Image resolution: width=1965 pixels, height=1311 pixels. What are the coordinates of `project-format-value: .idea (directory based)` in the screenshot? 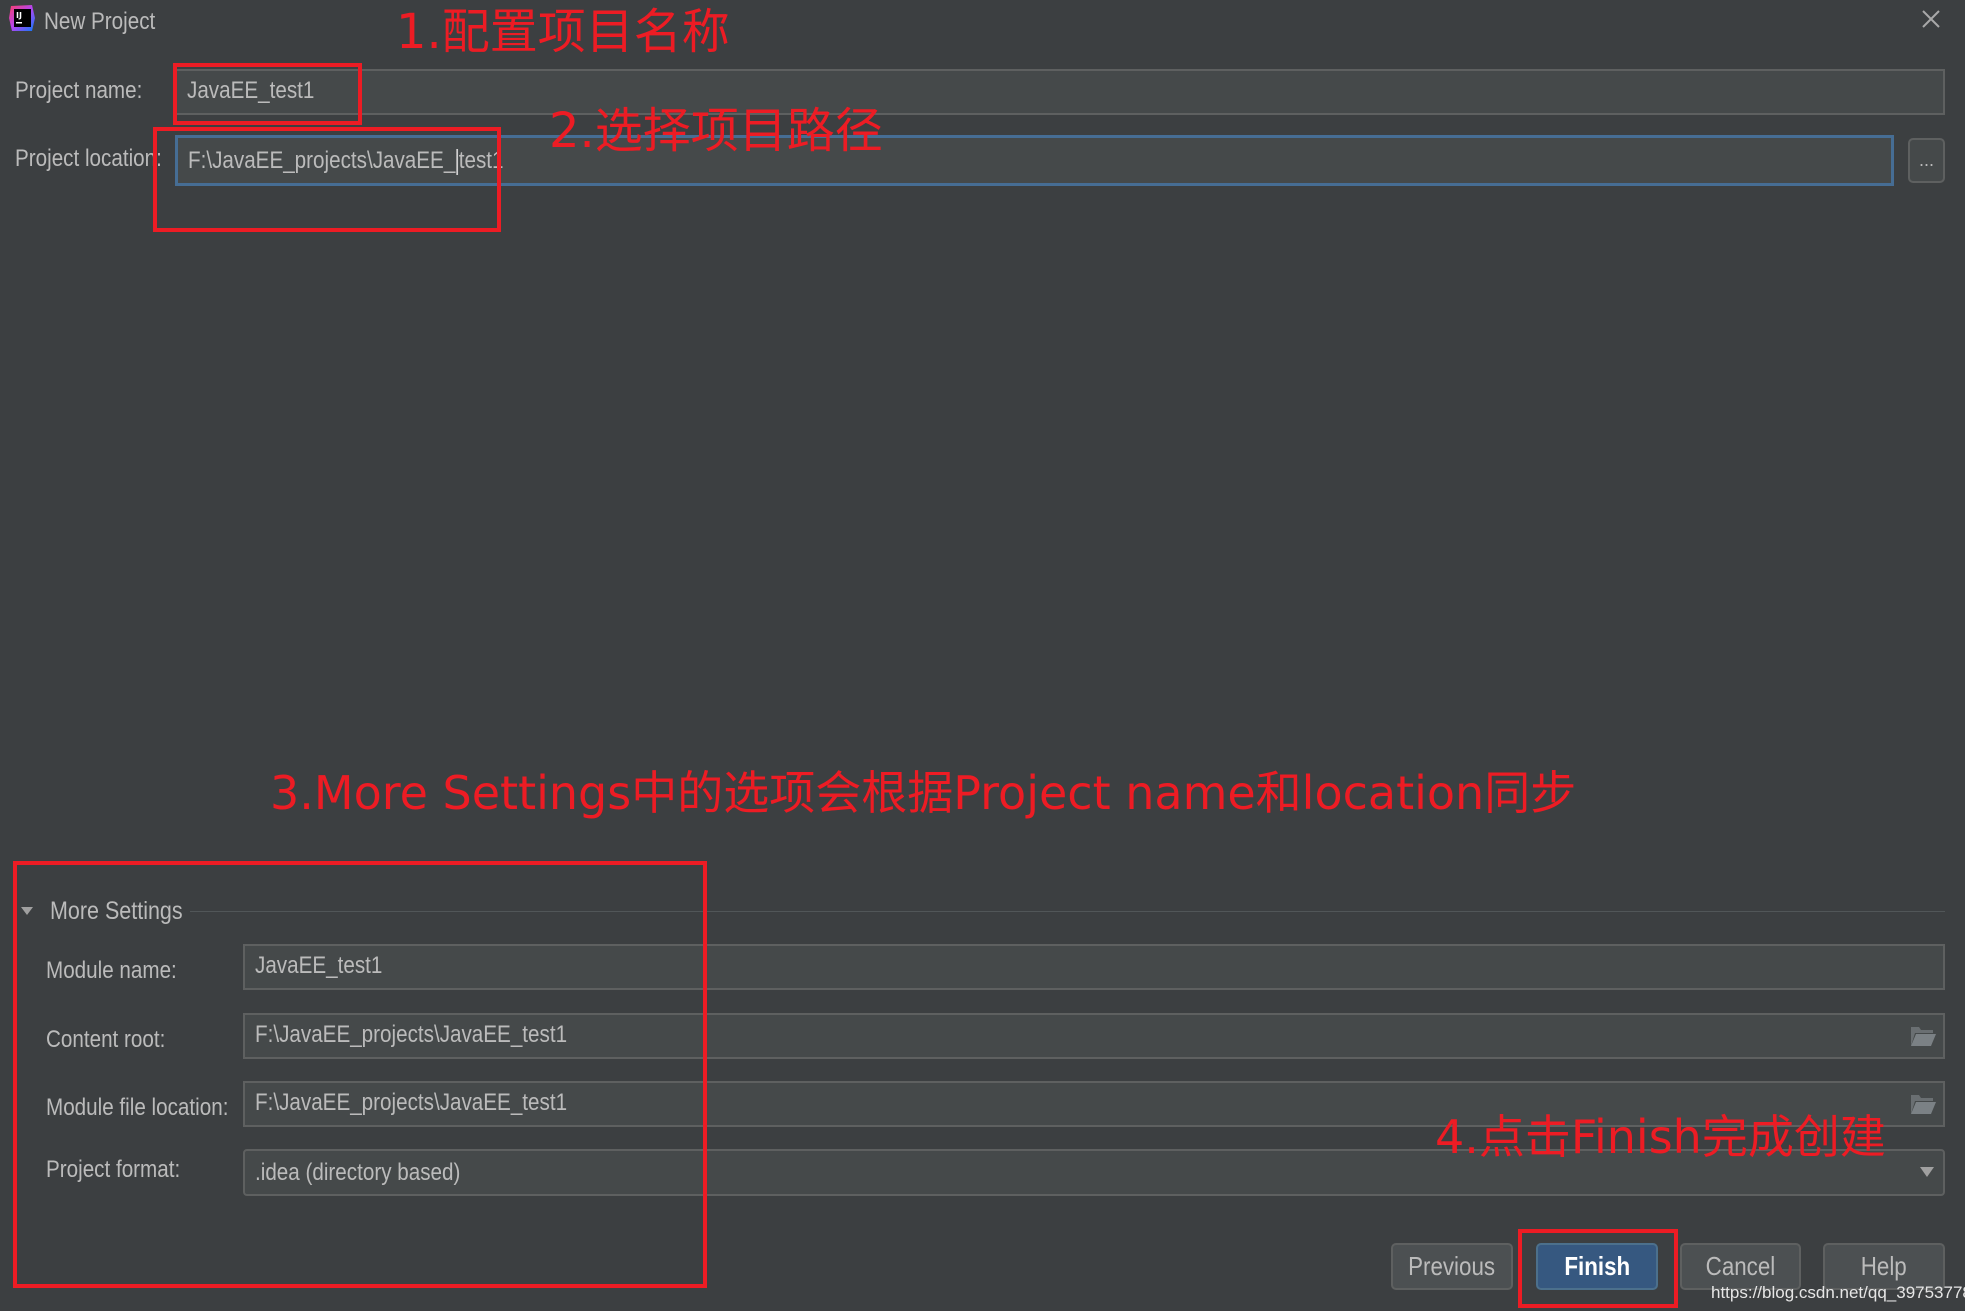 It's located at (358, 1172).